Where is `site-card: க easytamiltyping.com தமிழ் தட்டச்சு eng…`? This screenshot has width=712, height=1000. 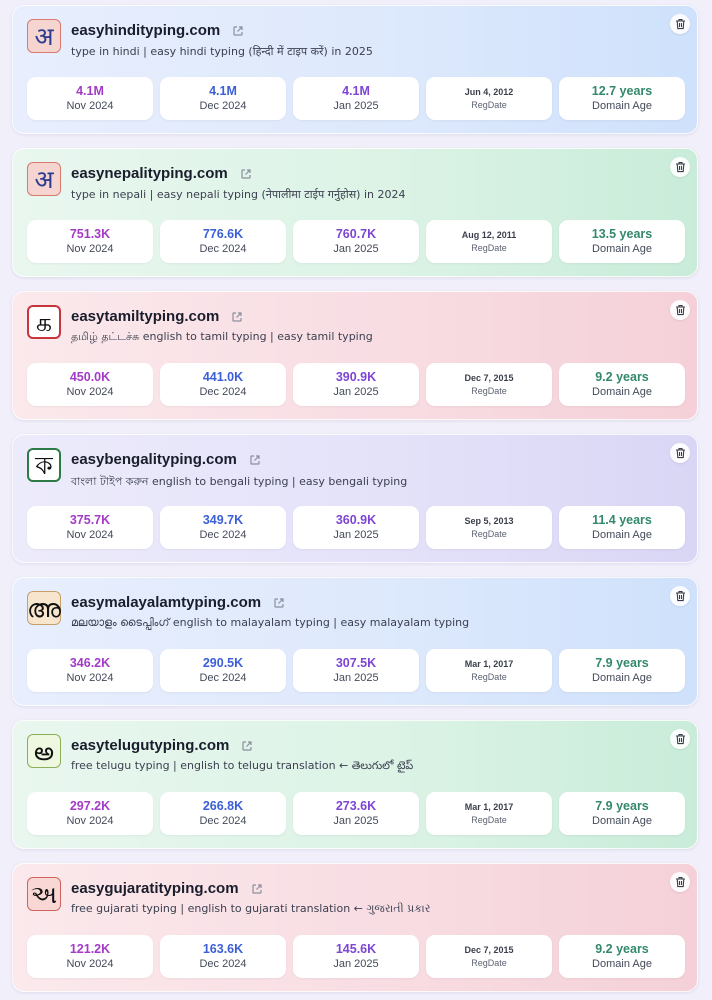
site-card: க easytamiltyping.com தமிழ் தட்டச்சு eng… is located at coordinates (355, 355).